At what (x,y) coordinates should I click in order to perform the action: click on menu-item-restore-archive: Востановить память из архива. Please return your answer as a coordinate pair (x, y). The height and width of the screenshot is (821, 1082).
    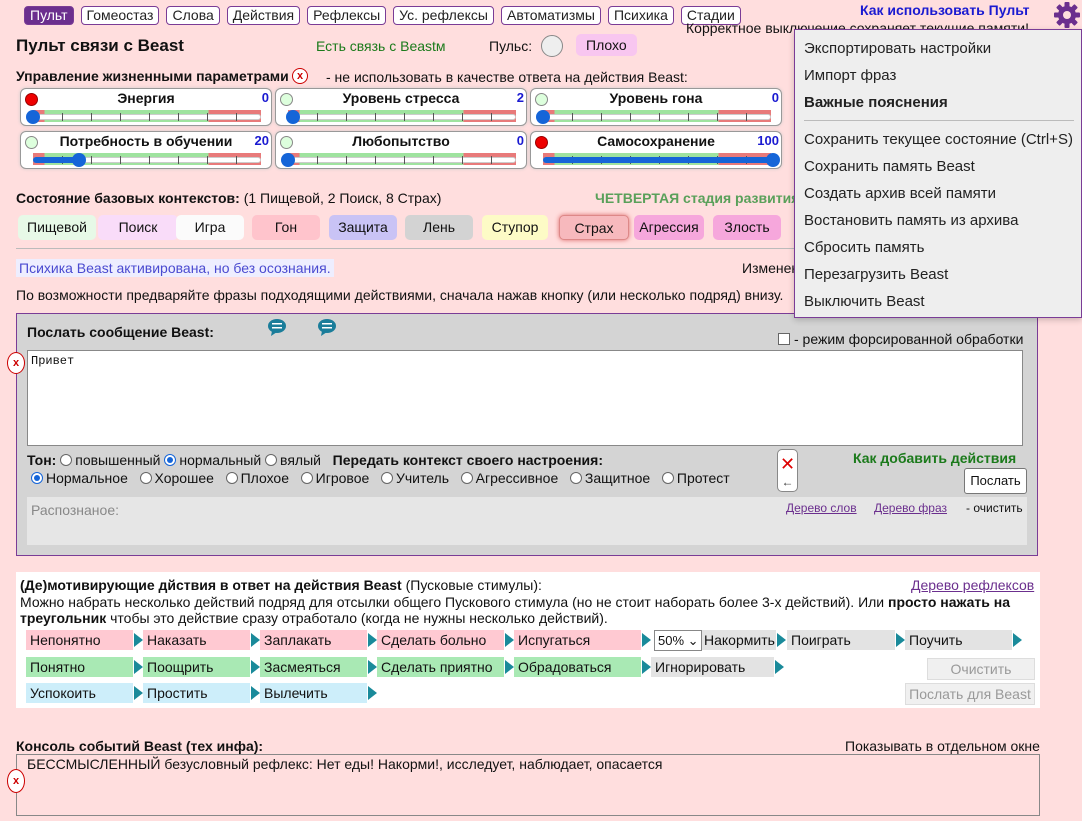
    Looking at the image, I should click on (911, 220).